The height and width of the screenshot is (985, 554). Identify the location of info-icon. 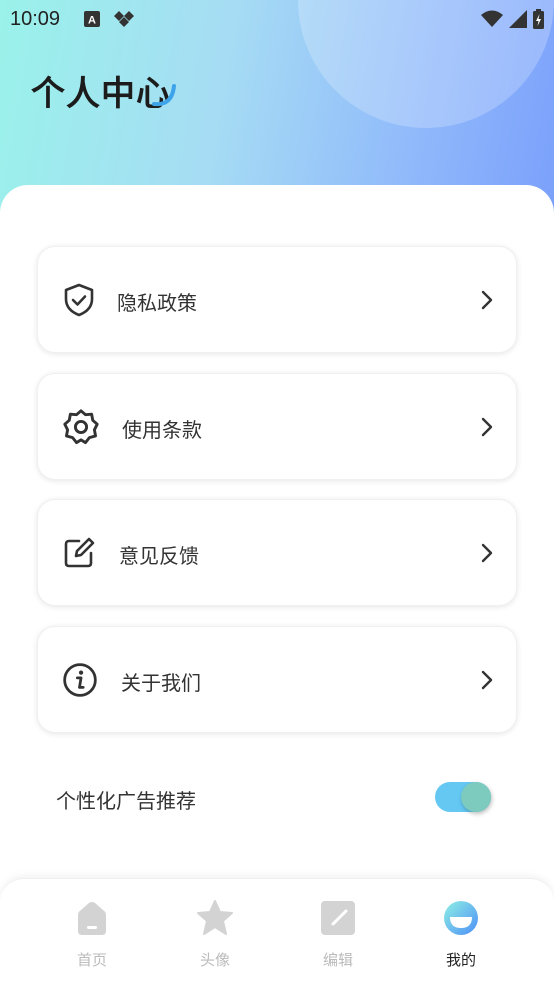
(80, 680).